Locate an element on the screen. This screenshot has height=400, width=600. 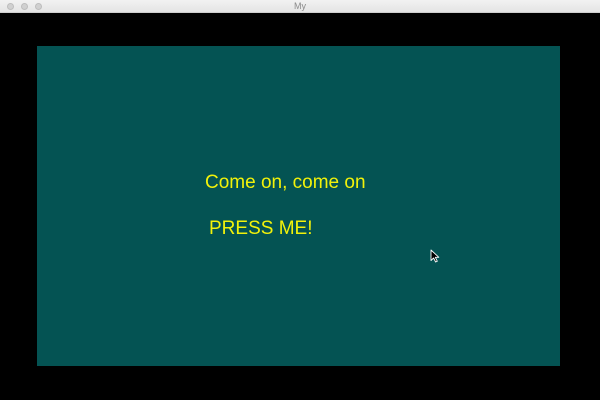
window-title: My is located at coordinates (300, 6).